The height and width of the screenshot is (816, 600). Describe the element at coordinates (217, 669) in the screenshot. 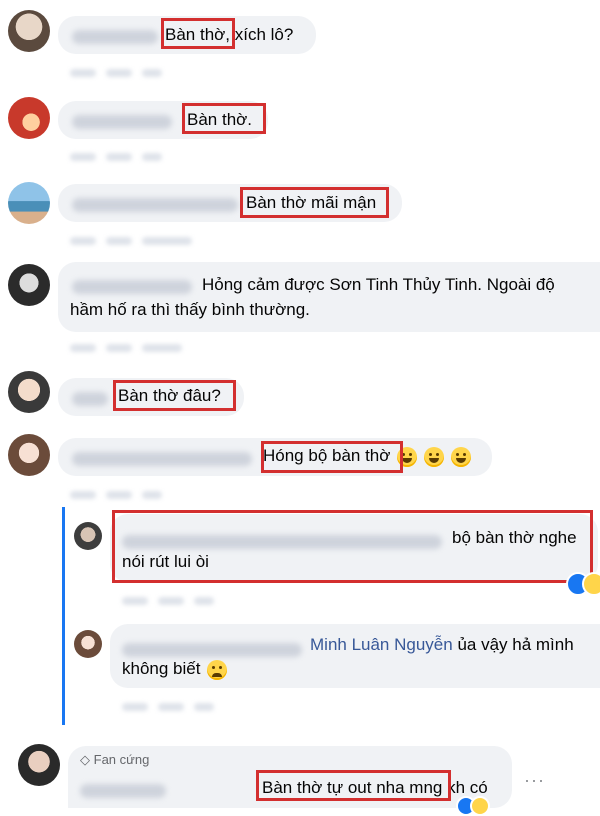

I see `confused-emoji` at that location.